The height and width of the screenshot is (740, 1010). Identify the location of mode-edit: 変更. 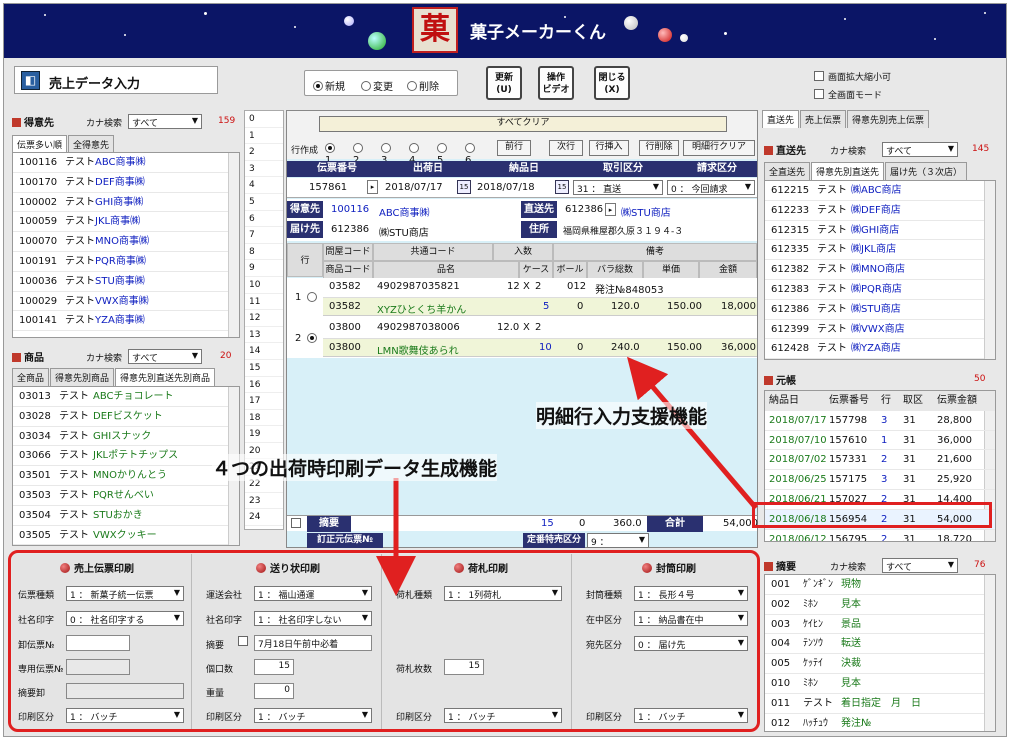
(377, 85).